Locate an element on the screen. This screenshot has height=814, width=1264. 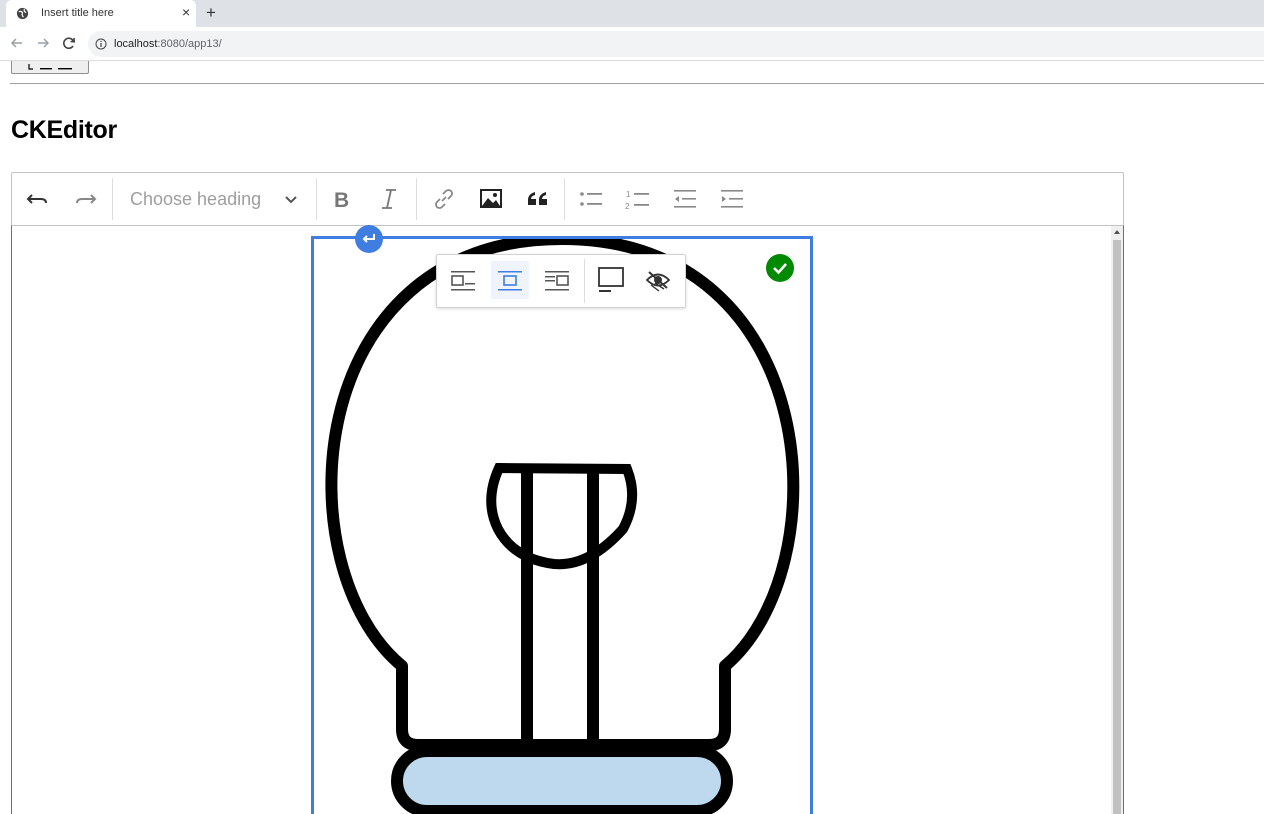
url-host: localhost is located at coordinates (136, 44).